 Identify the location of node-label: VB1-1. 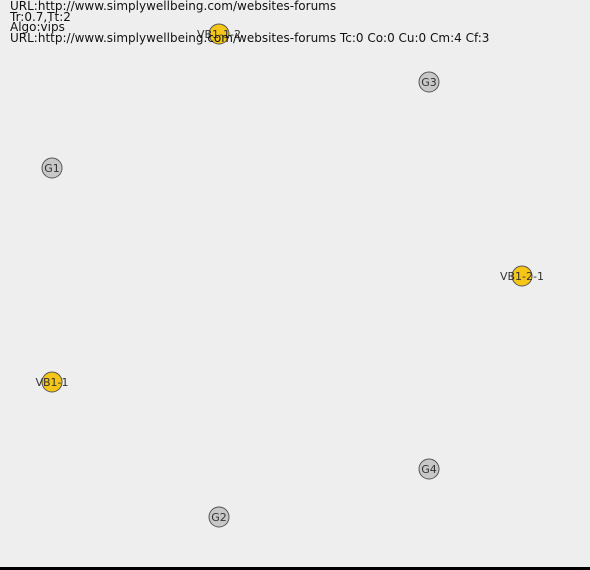
(51, 382).